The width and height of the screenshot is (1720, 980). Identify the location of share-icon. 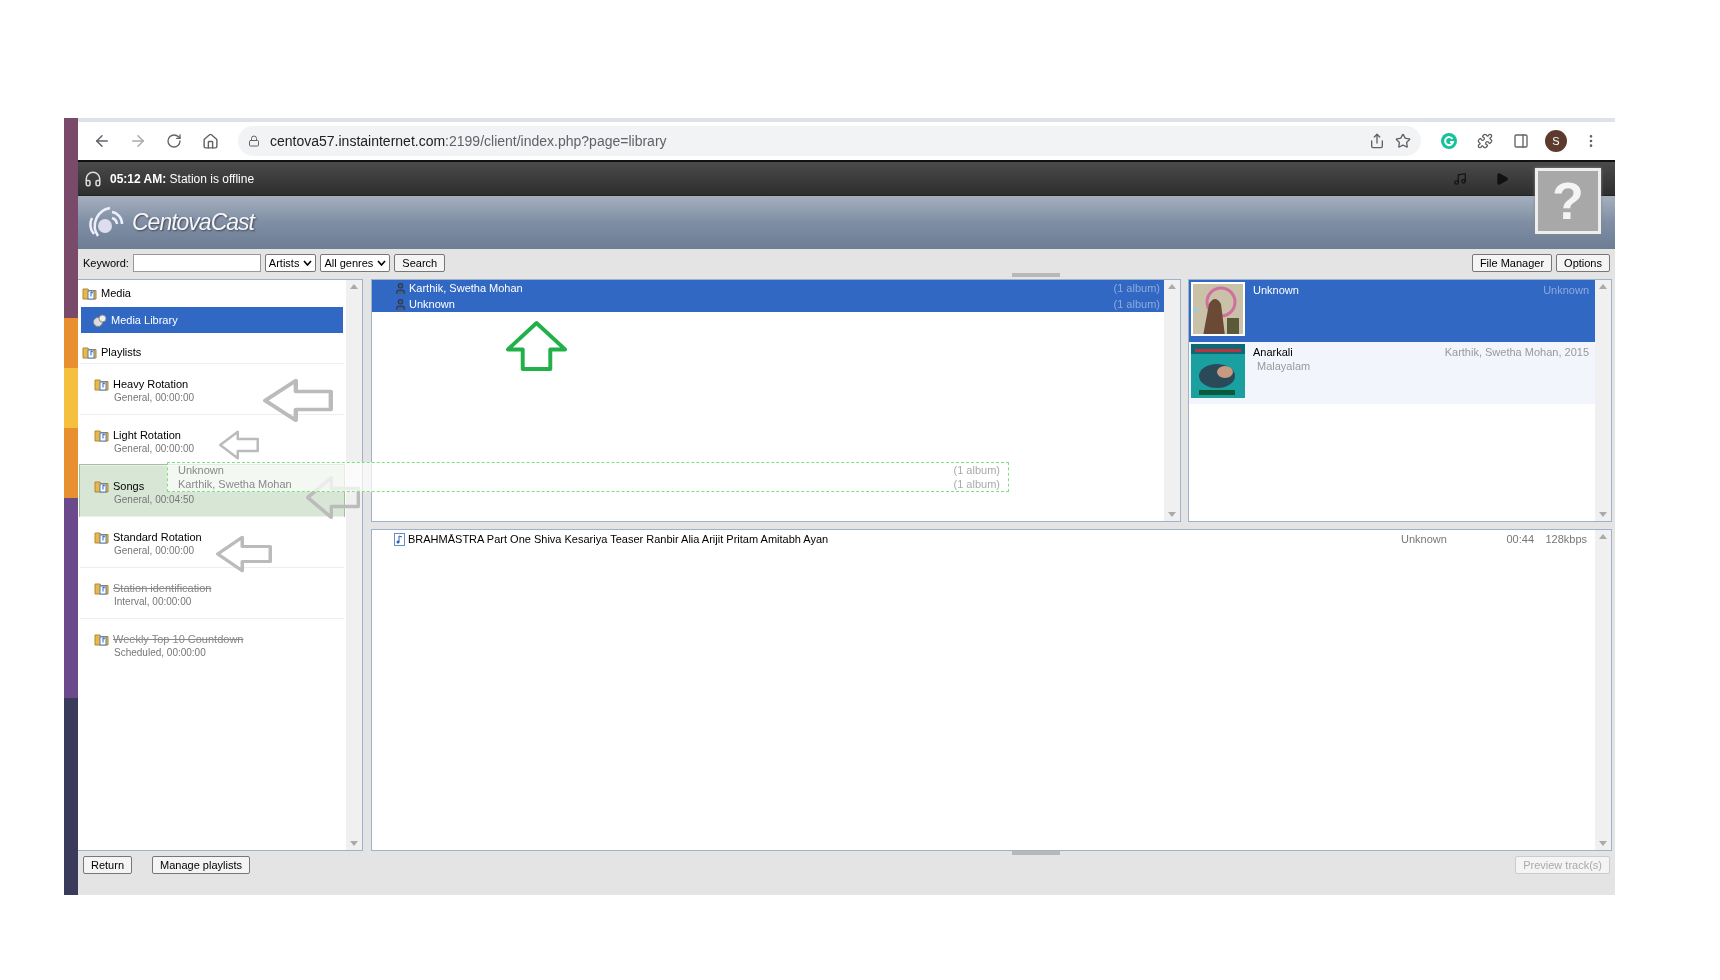
(1377, 141).